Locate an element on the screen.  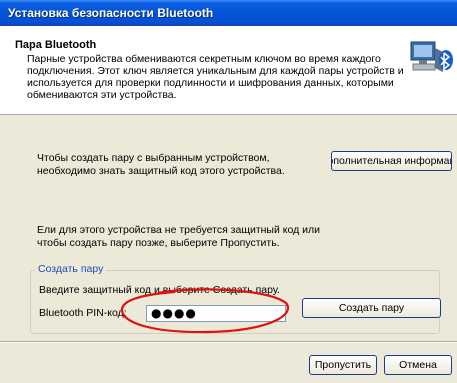
bluetooth-computer-icon is located at coordinates (431, 56).